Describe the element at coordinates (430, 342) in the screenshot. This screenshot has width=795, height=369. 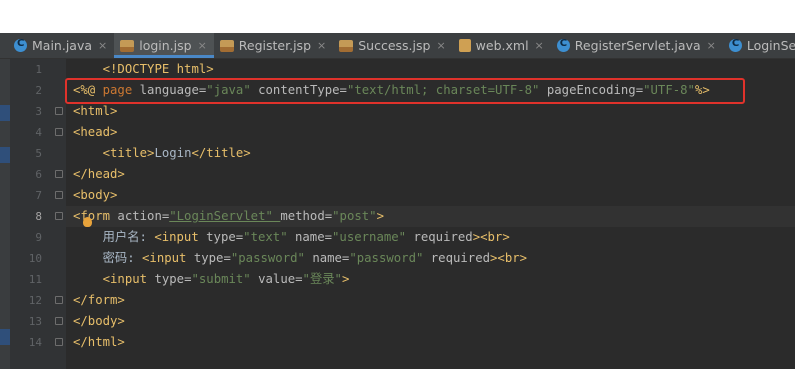
I see `code-line: </html>` at that location.